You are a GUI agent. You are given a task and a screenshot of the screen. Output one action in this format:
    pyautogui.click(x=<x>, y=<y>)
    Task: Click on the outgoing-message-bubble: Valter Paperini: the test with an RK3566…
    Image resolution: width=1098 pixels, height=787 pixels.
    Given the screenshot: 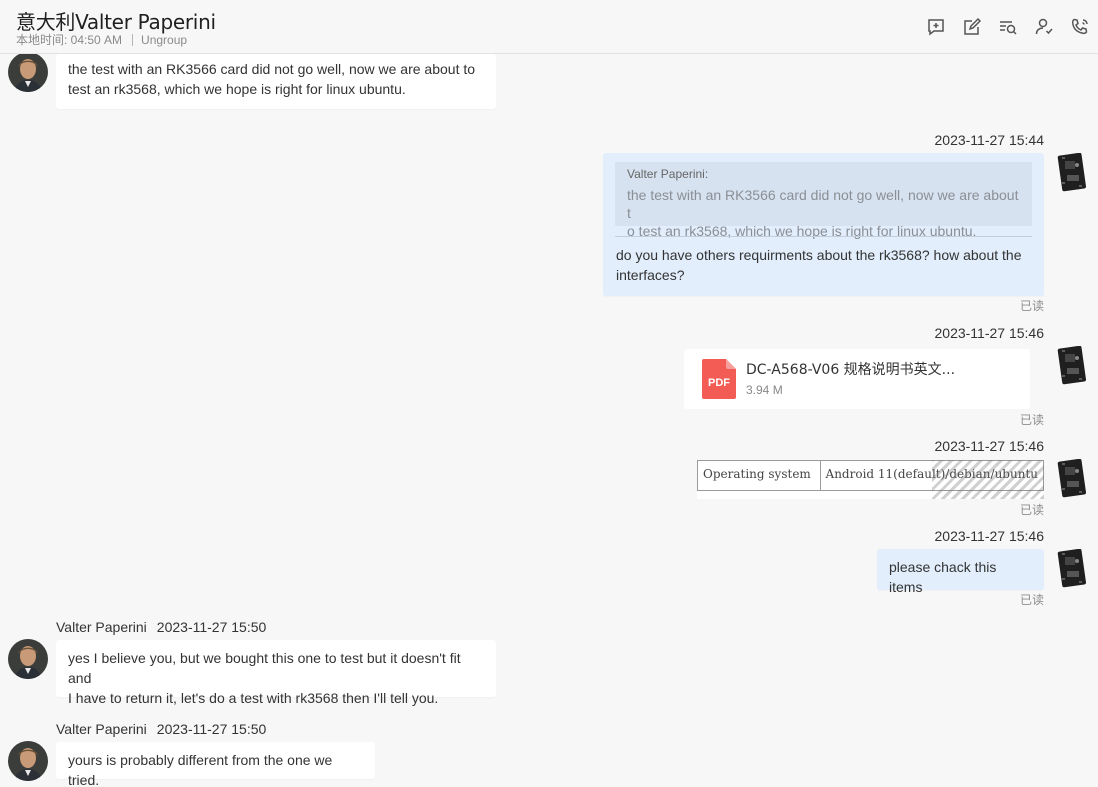 What is the action you would take?
    pyautogui.click(x=823, y=224)
    